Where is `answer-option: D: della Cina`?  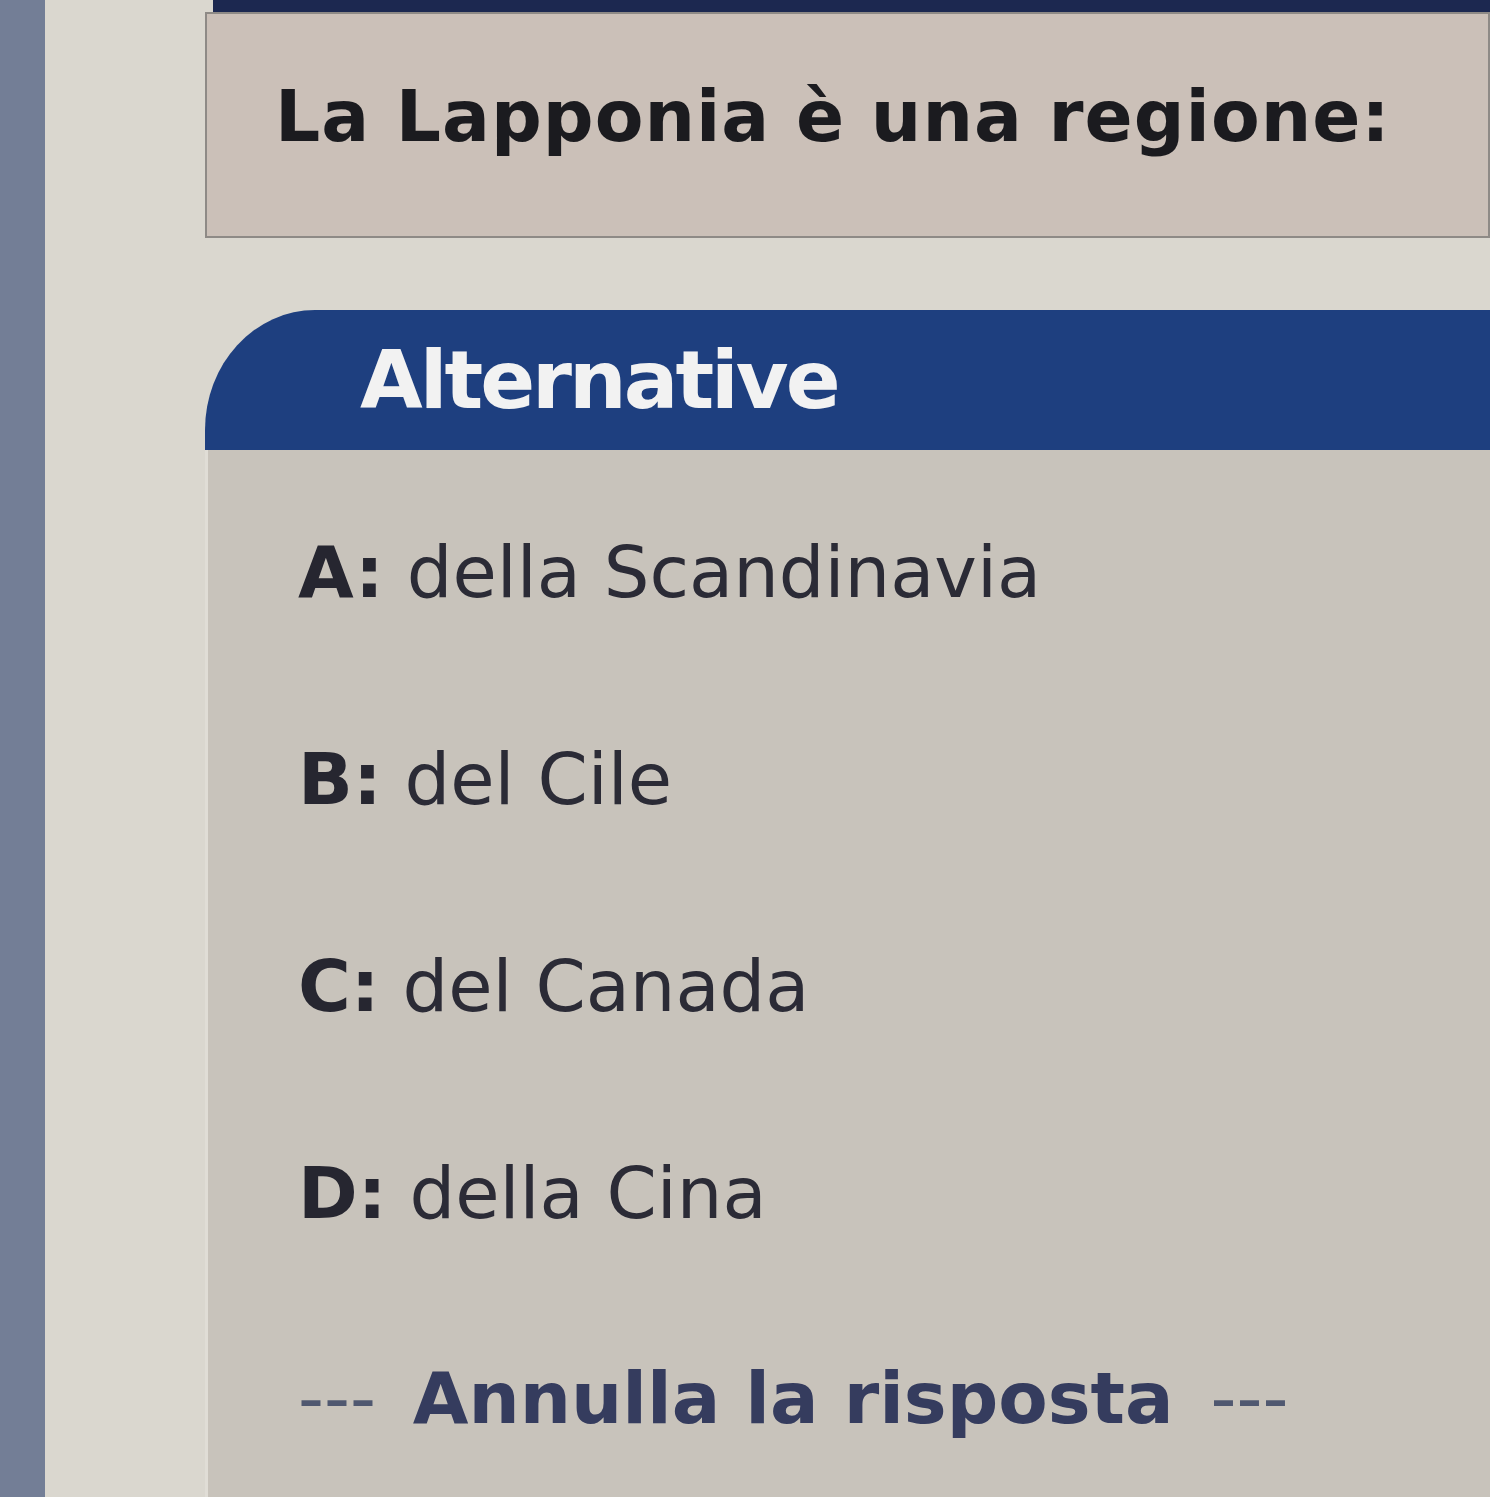 answer-option: D: della Cina is located at coordinates (532, 1193).